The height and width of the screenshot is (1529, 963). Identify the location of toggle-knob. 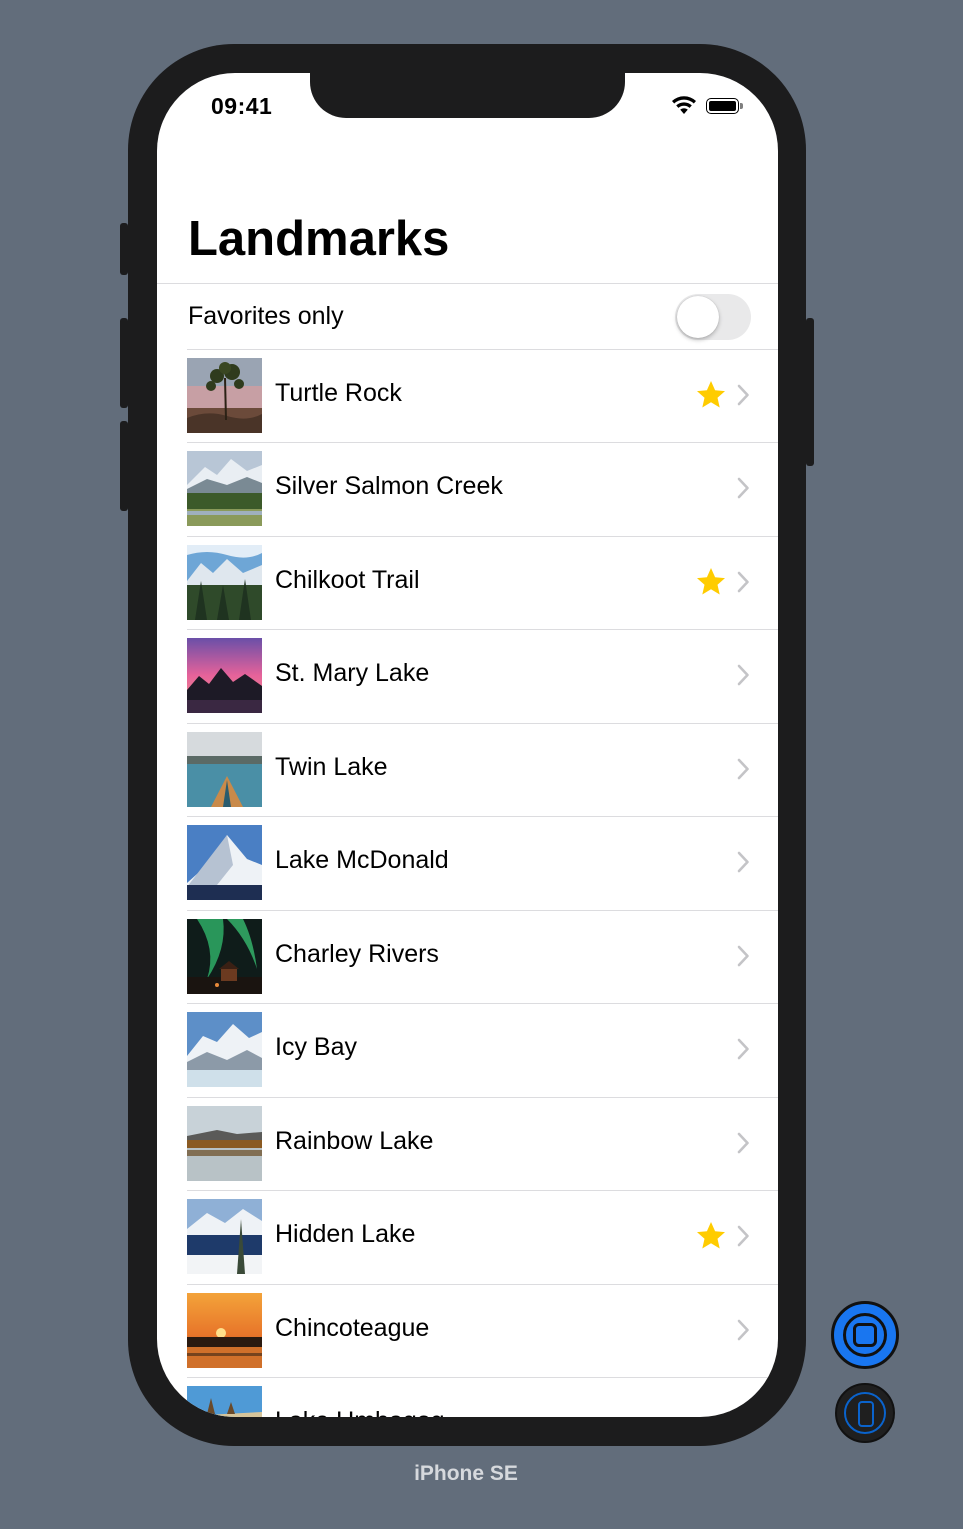
(698, 317).